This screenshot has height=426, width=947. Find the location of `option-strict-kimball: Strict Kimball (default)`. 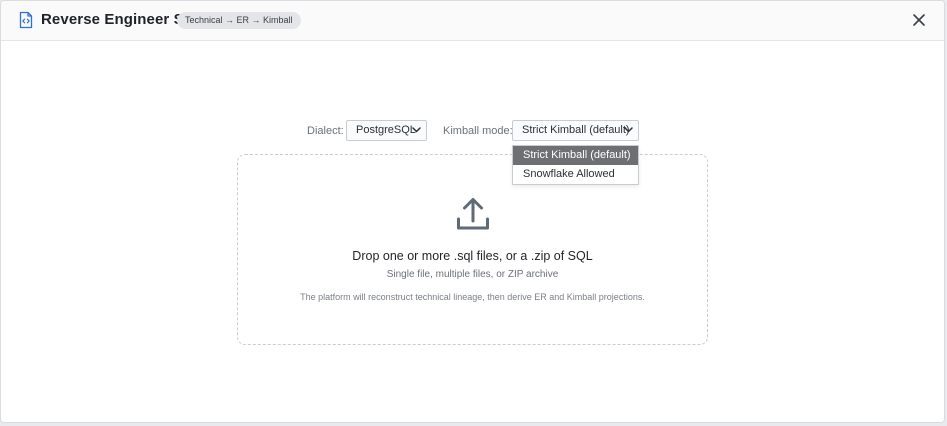

option-strict-kimball: Strict Kimball (default) is located at coordinates (575, 155).